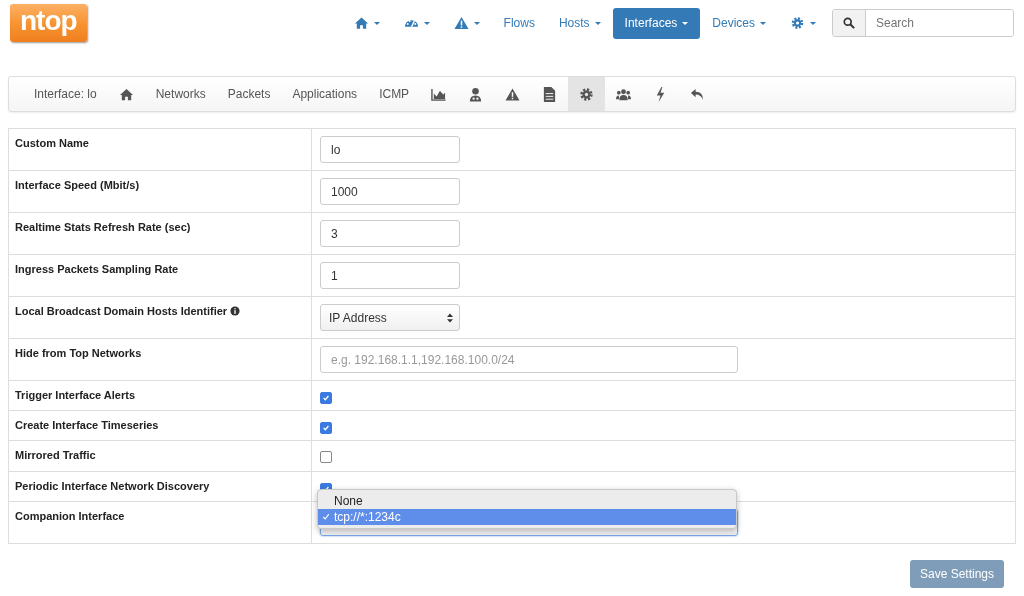 The height and width of the screenshot is (596, 1024). I want to click on search-button, so click(849, 23).